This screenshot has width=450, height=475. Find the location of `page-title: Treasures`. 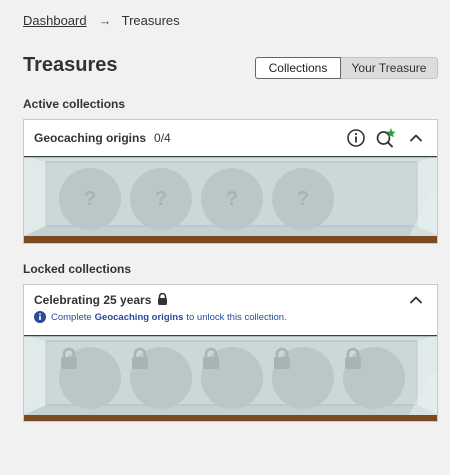

page-title: Treasures is located at coordinates (70, 65).